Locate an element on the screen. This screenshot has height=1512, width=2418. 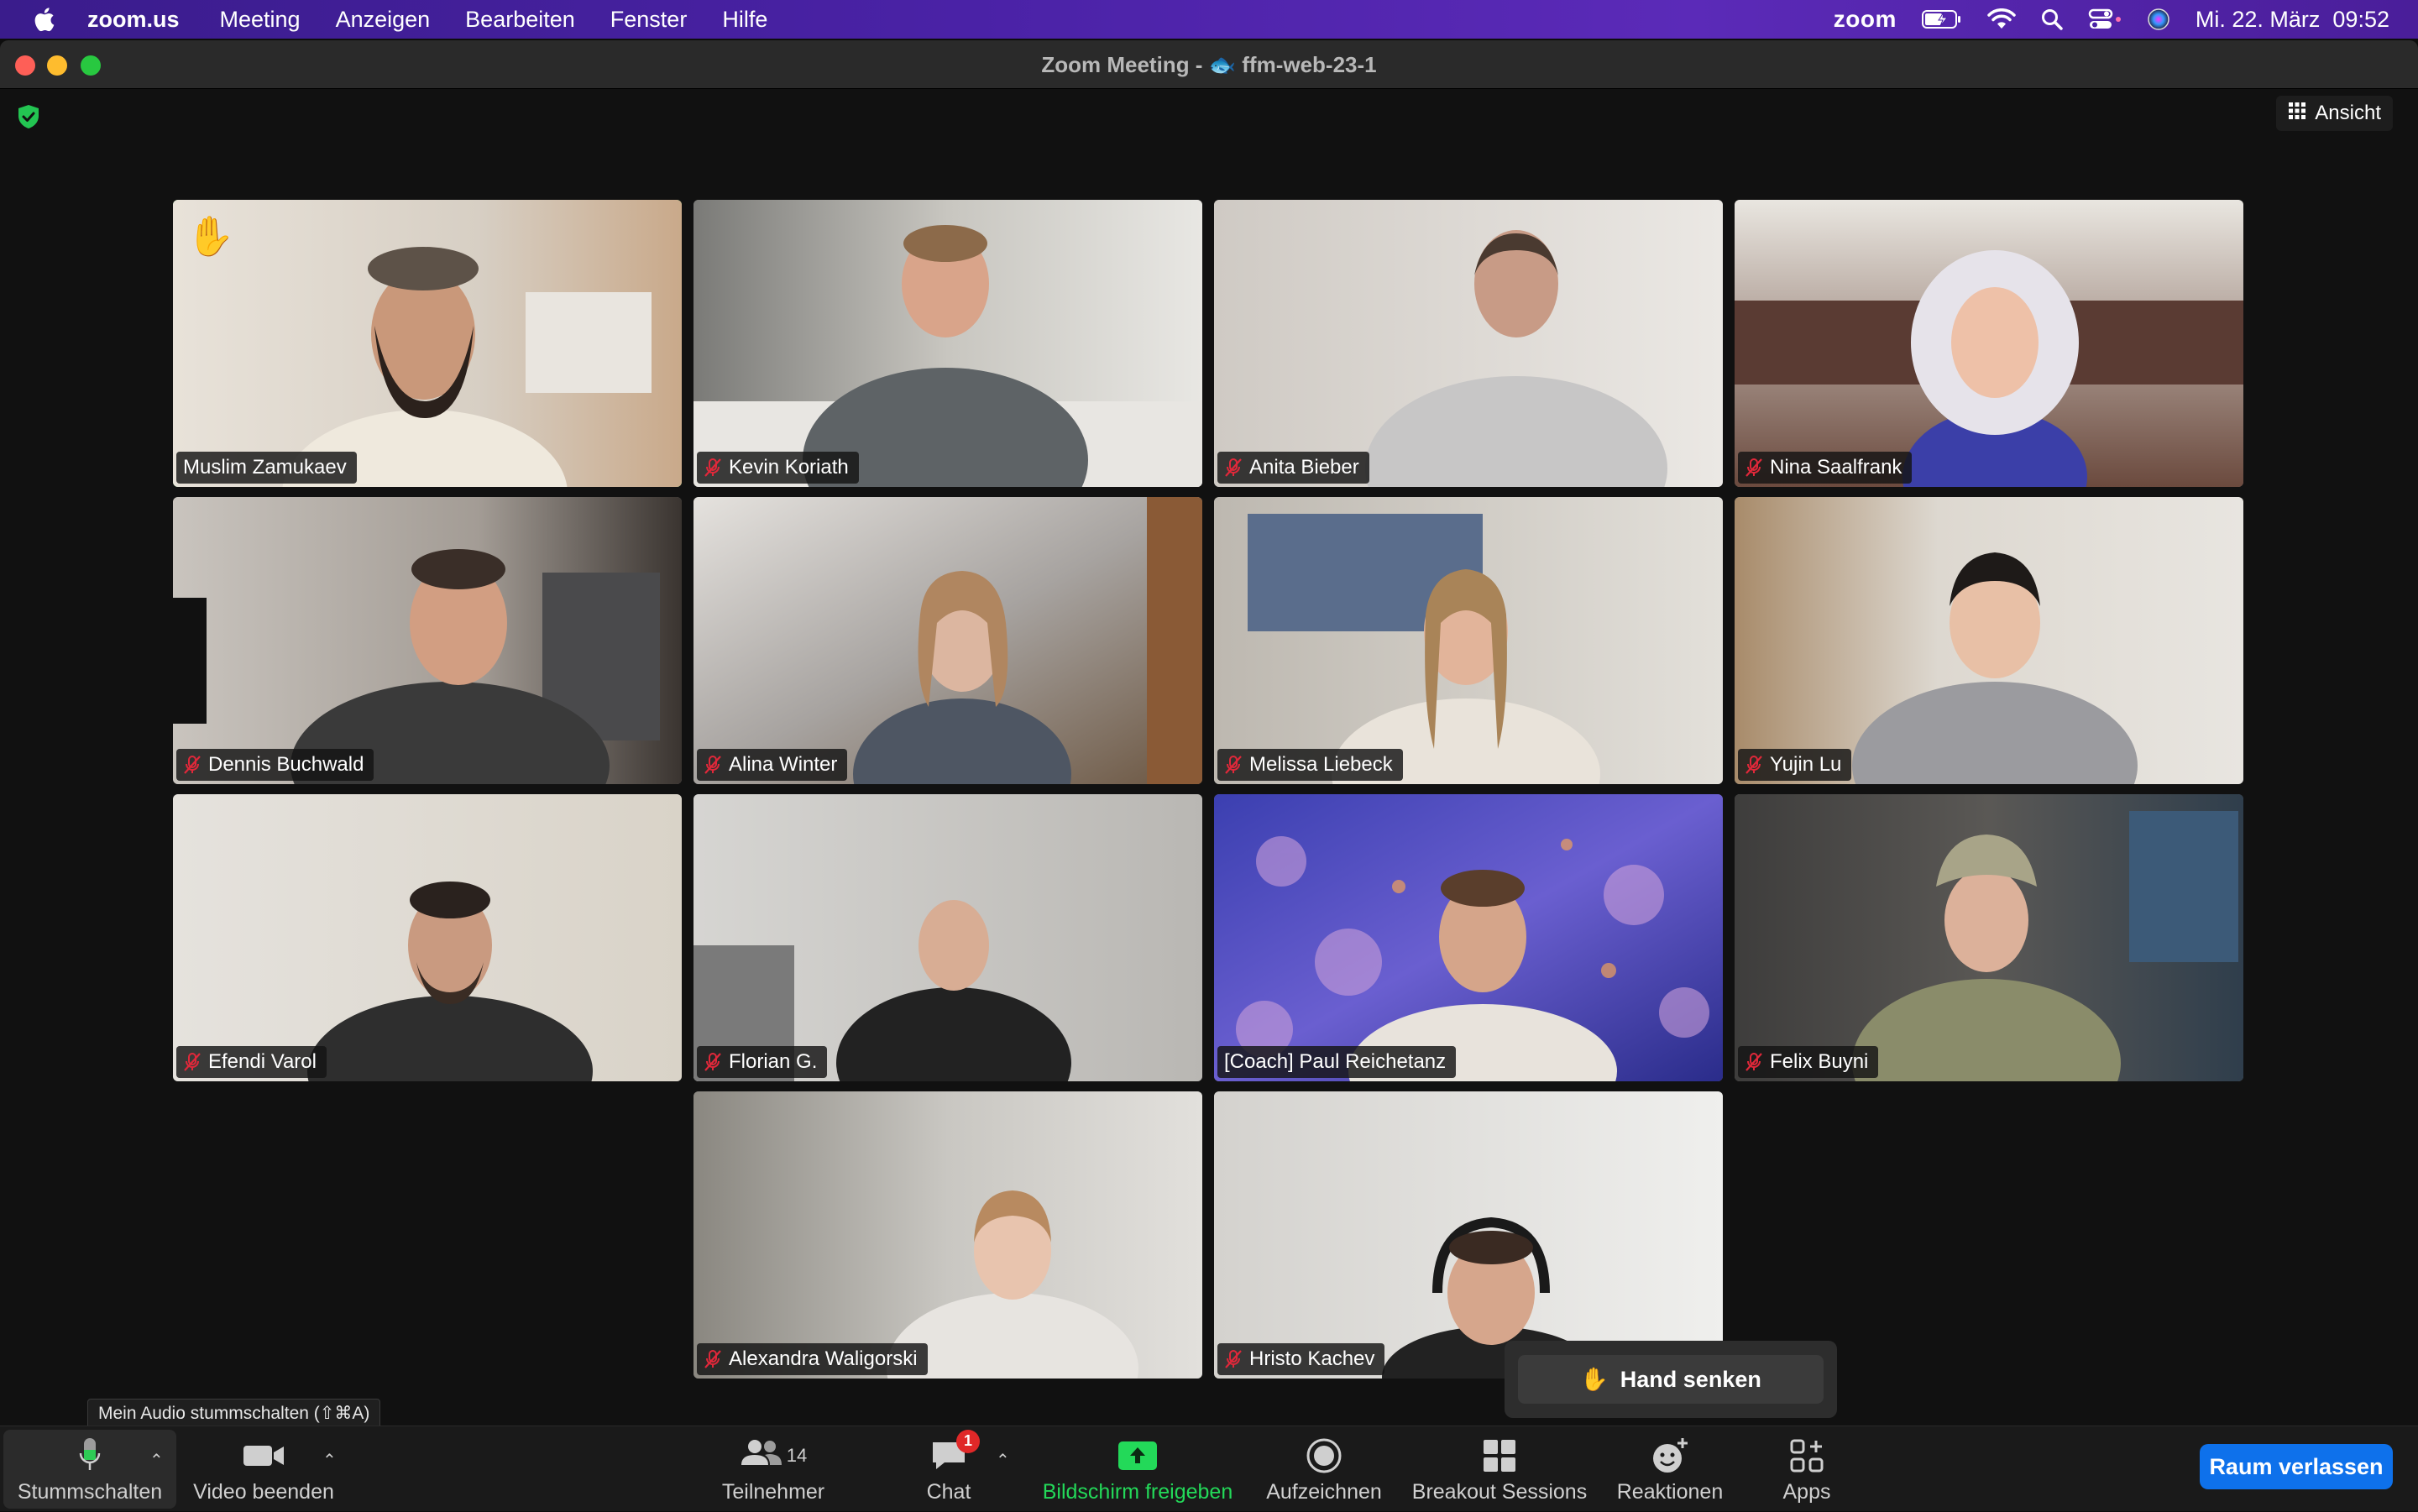
control-center-icon is located at coordinates (2105, 19).